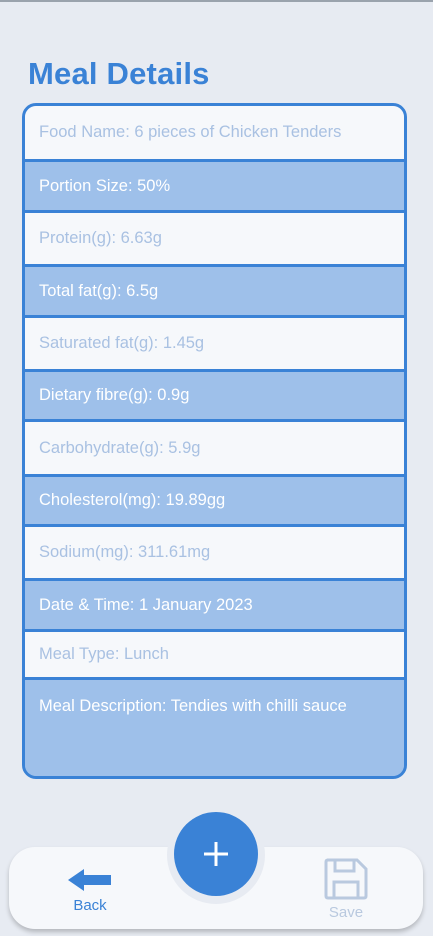 Image resolution: width=433 pixels, height=936 pixels. I want to click on carbohydrate-field: Carbohydrate(g): 5.9g, so click(214, 448).